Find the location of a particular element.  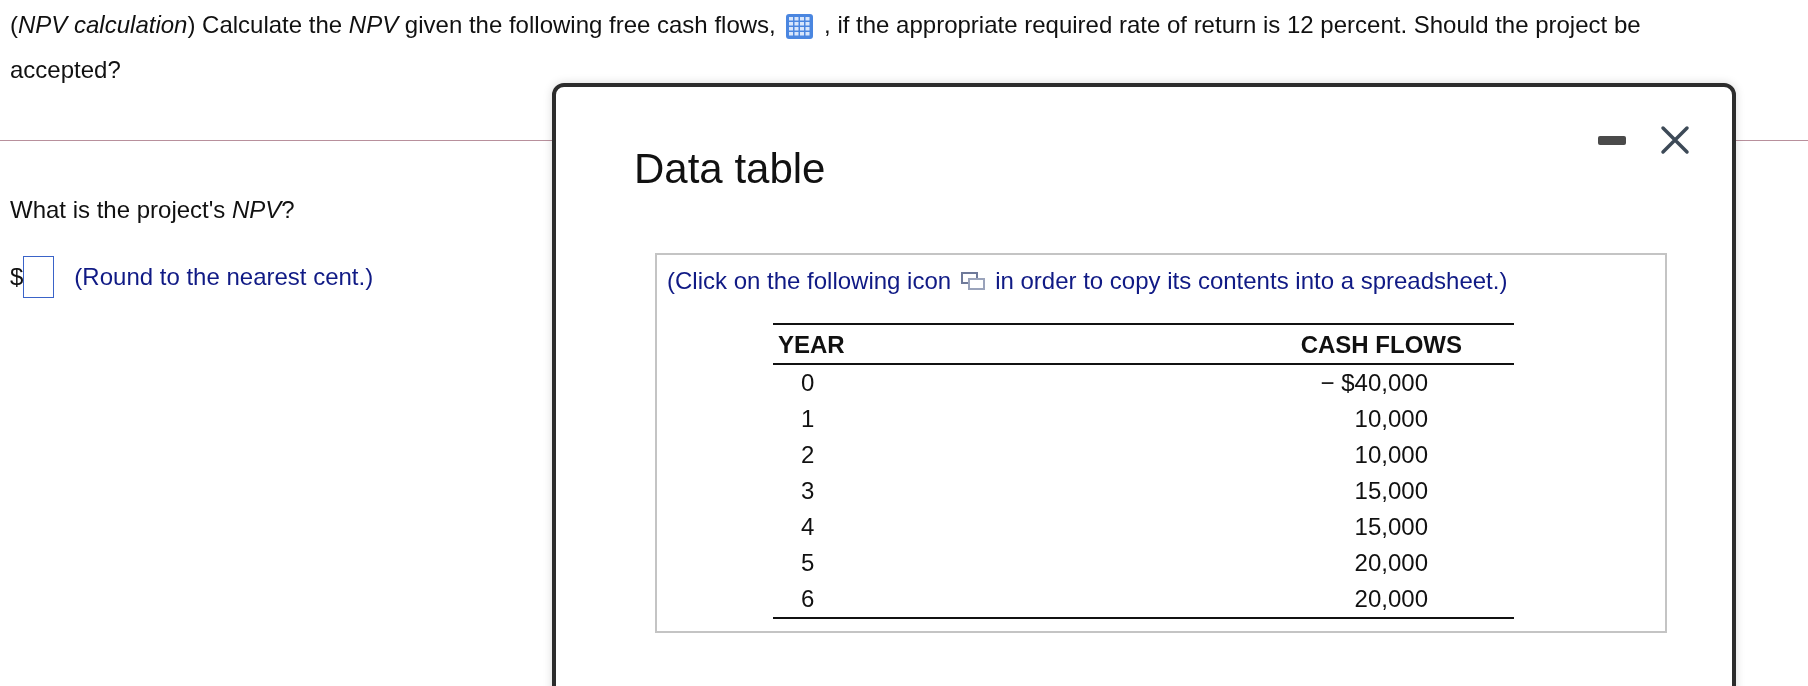

close-icon is located at coordinates (1675, 140).